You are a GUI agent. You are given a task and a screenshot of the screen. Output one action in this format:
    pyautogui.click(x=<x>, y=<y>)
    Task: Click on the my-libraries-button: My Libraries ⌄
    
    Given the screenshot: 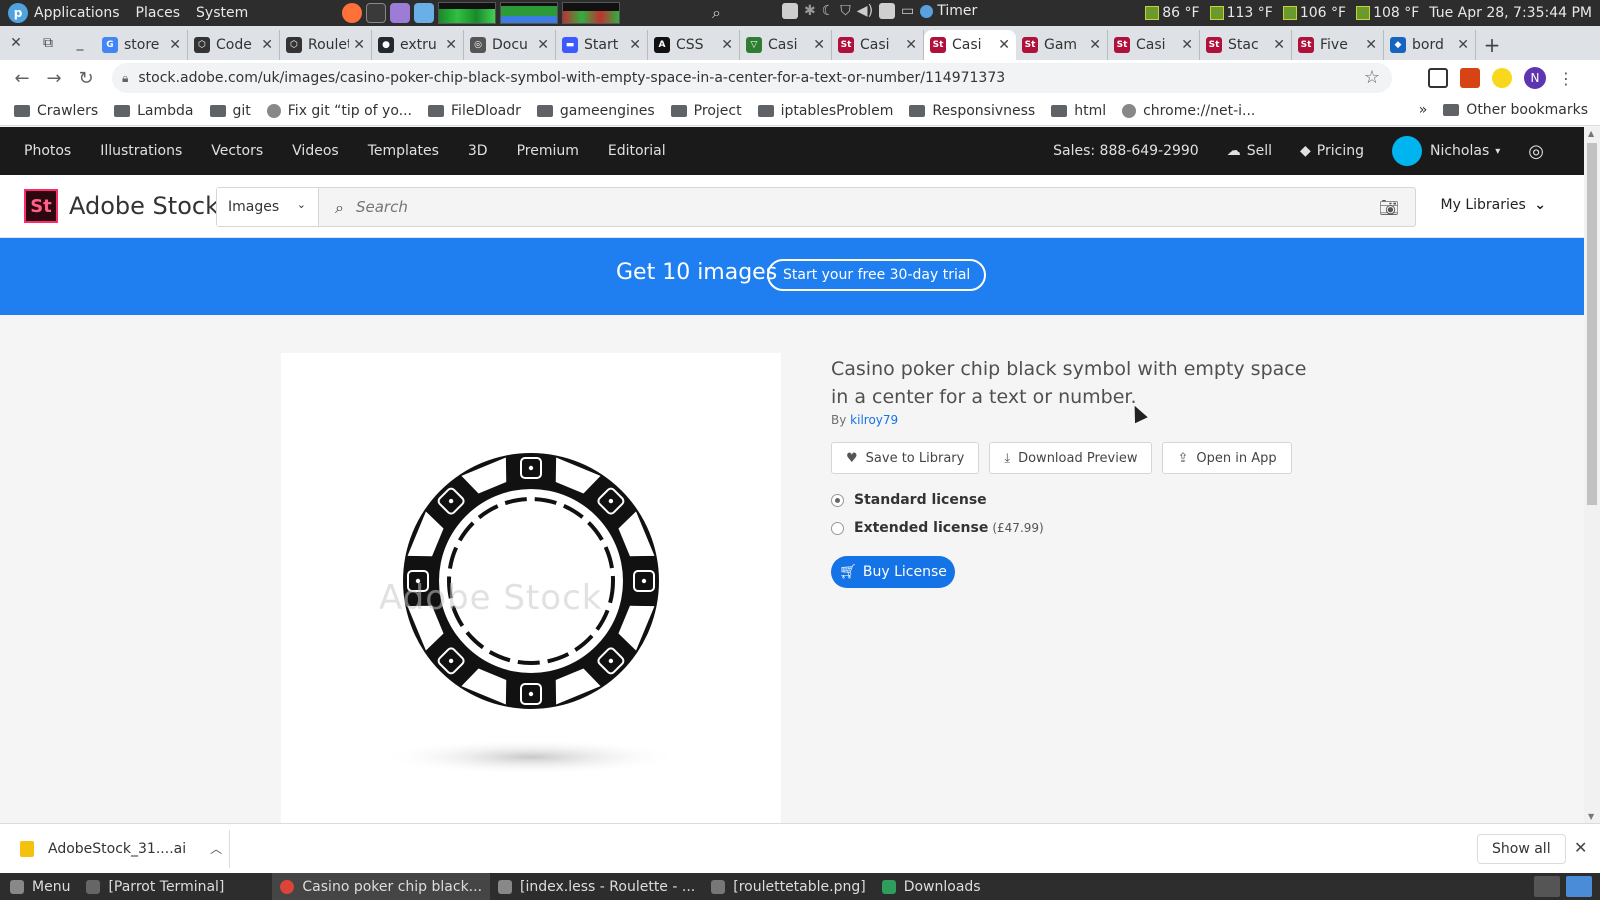 What is the action you would take?
    pyautogui.click(x=1493, y=205)
    